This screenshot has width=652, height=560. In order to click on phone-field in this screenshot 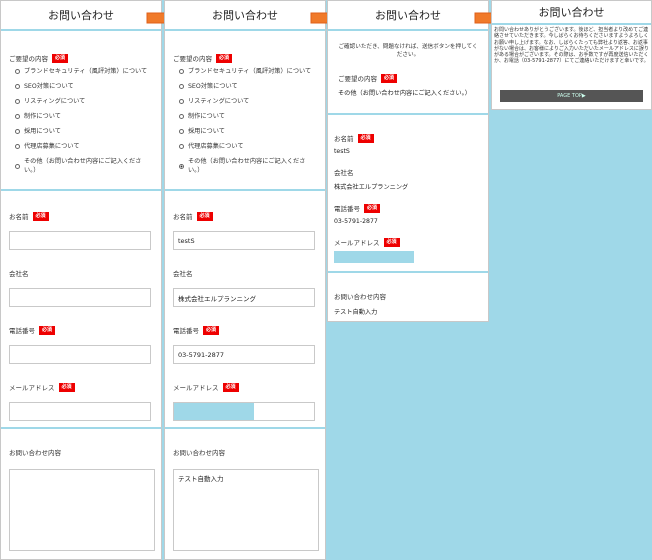, I will do `click(80, 354)`.